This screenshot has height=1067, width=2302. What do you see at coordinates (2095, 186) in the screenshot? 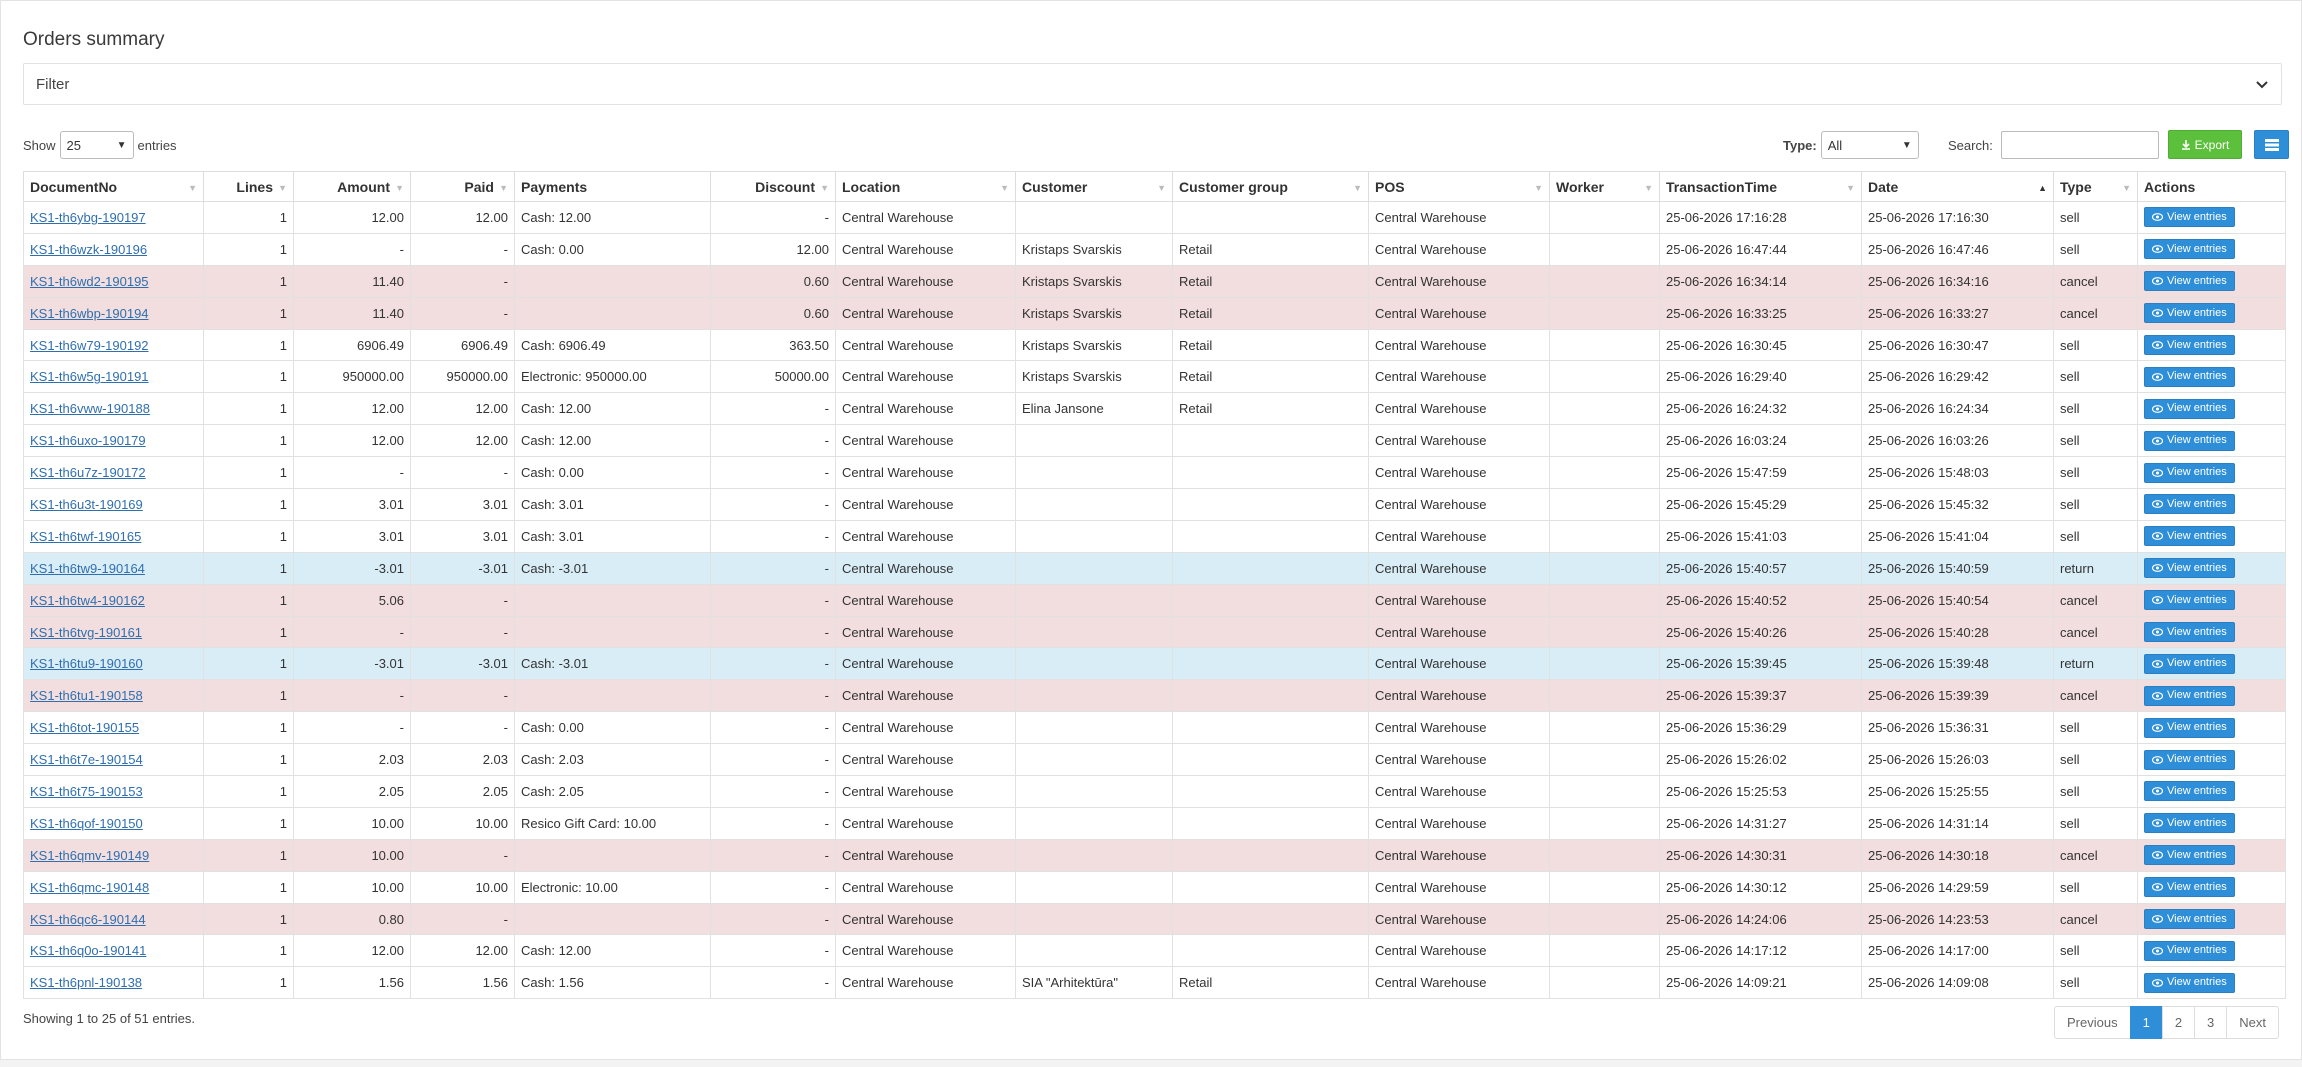
I see `column-header-type: Type ▼` at bounding box center [2095, 186].